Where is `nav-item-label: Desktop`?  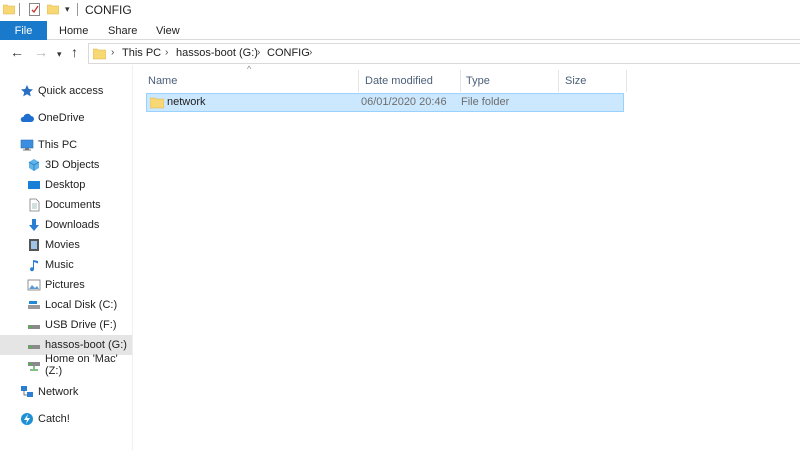
nav-item-label: Desktop is located at coordinates (65, 185).